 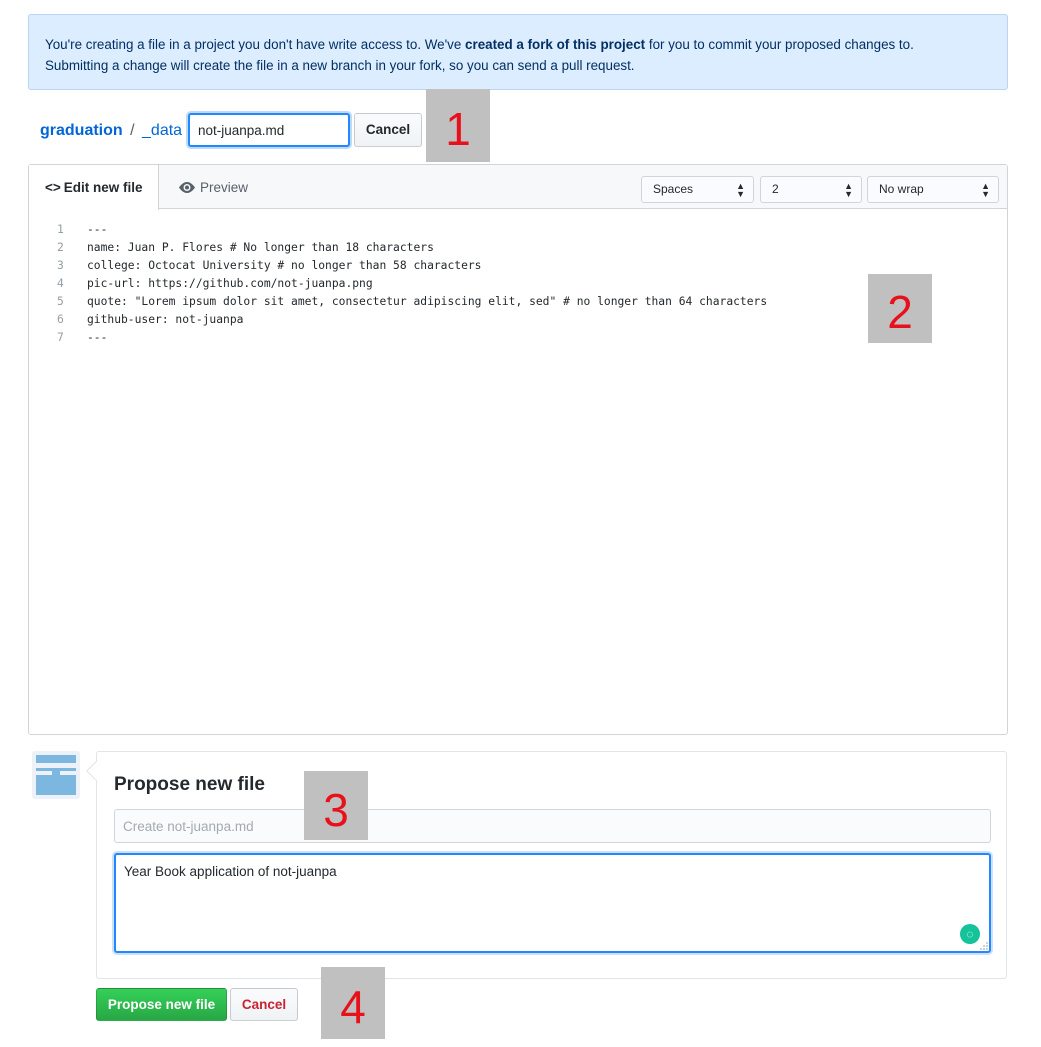 I want to click on line-number: 6, so click(x=60, y=319).